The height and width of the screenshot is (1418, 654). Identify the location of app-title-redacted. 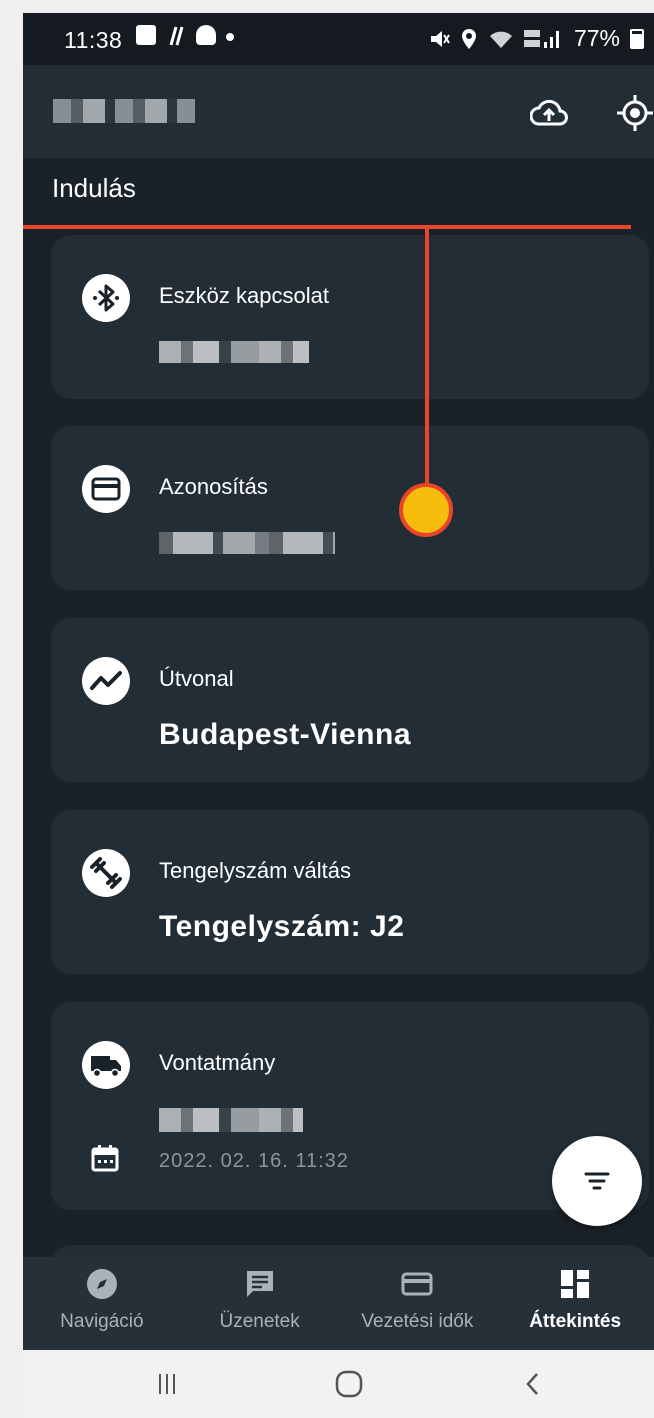
(124, 111).